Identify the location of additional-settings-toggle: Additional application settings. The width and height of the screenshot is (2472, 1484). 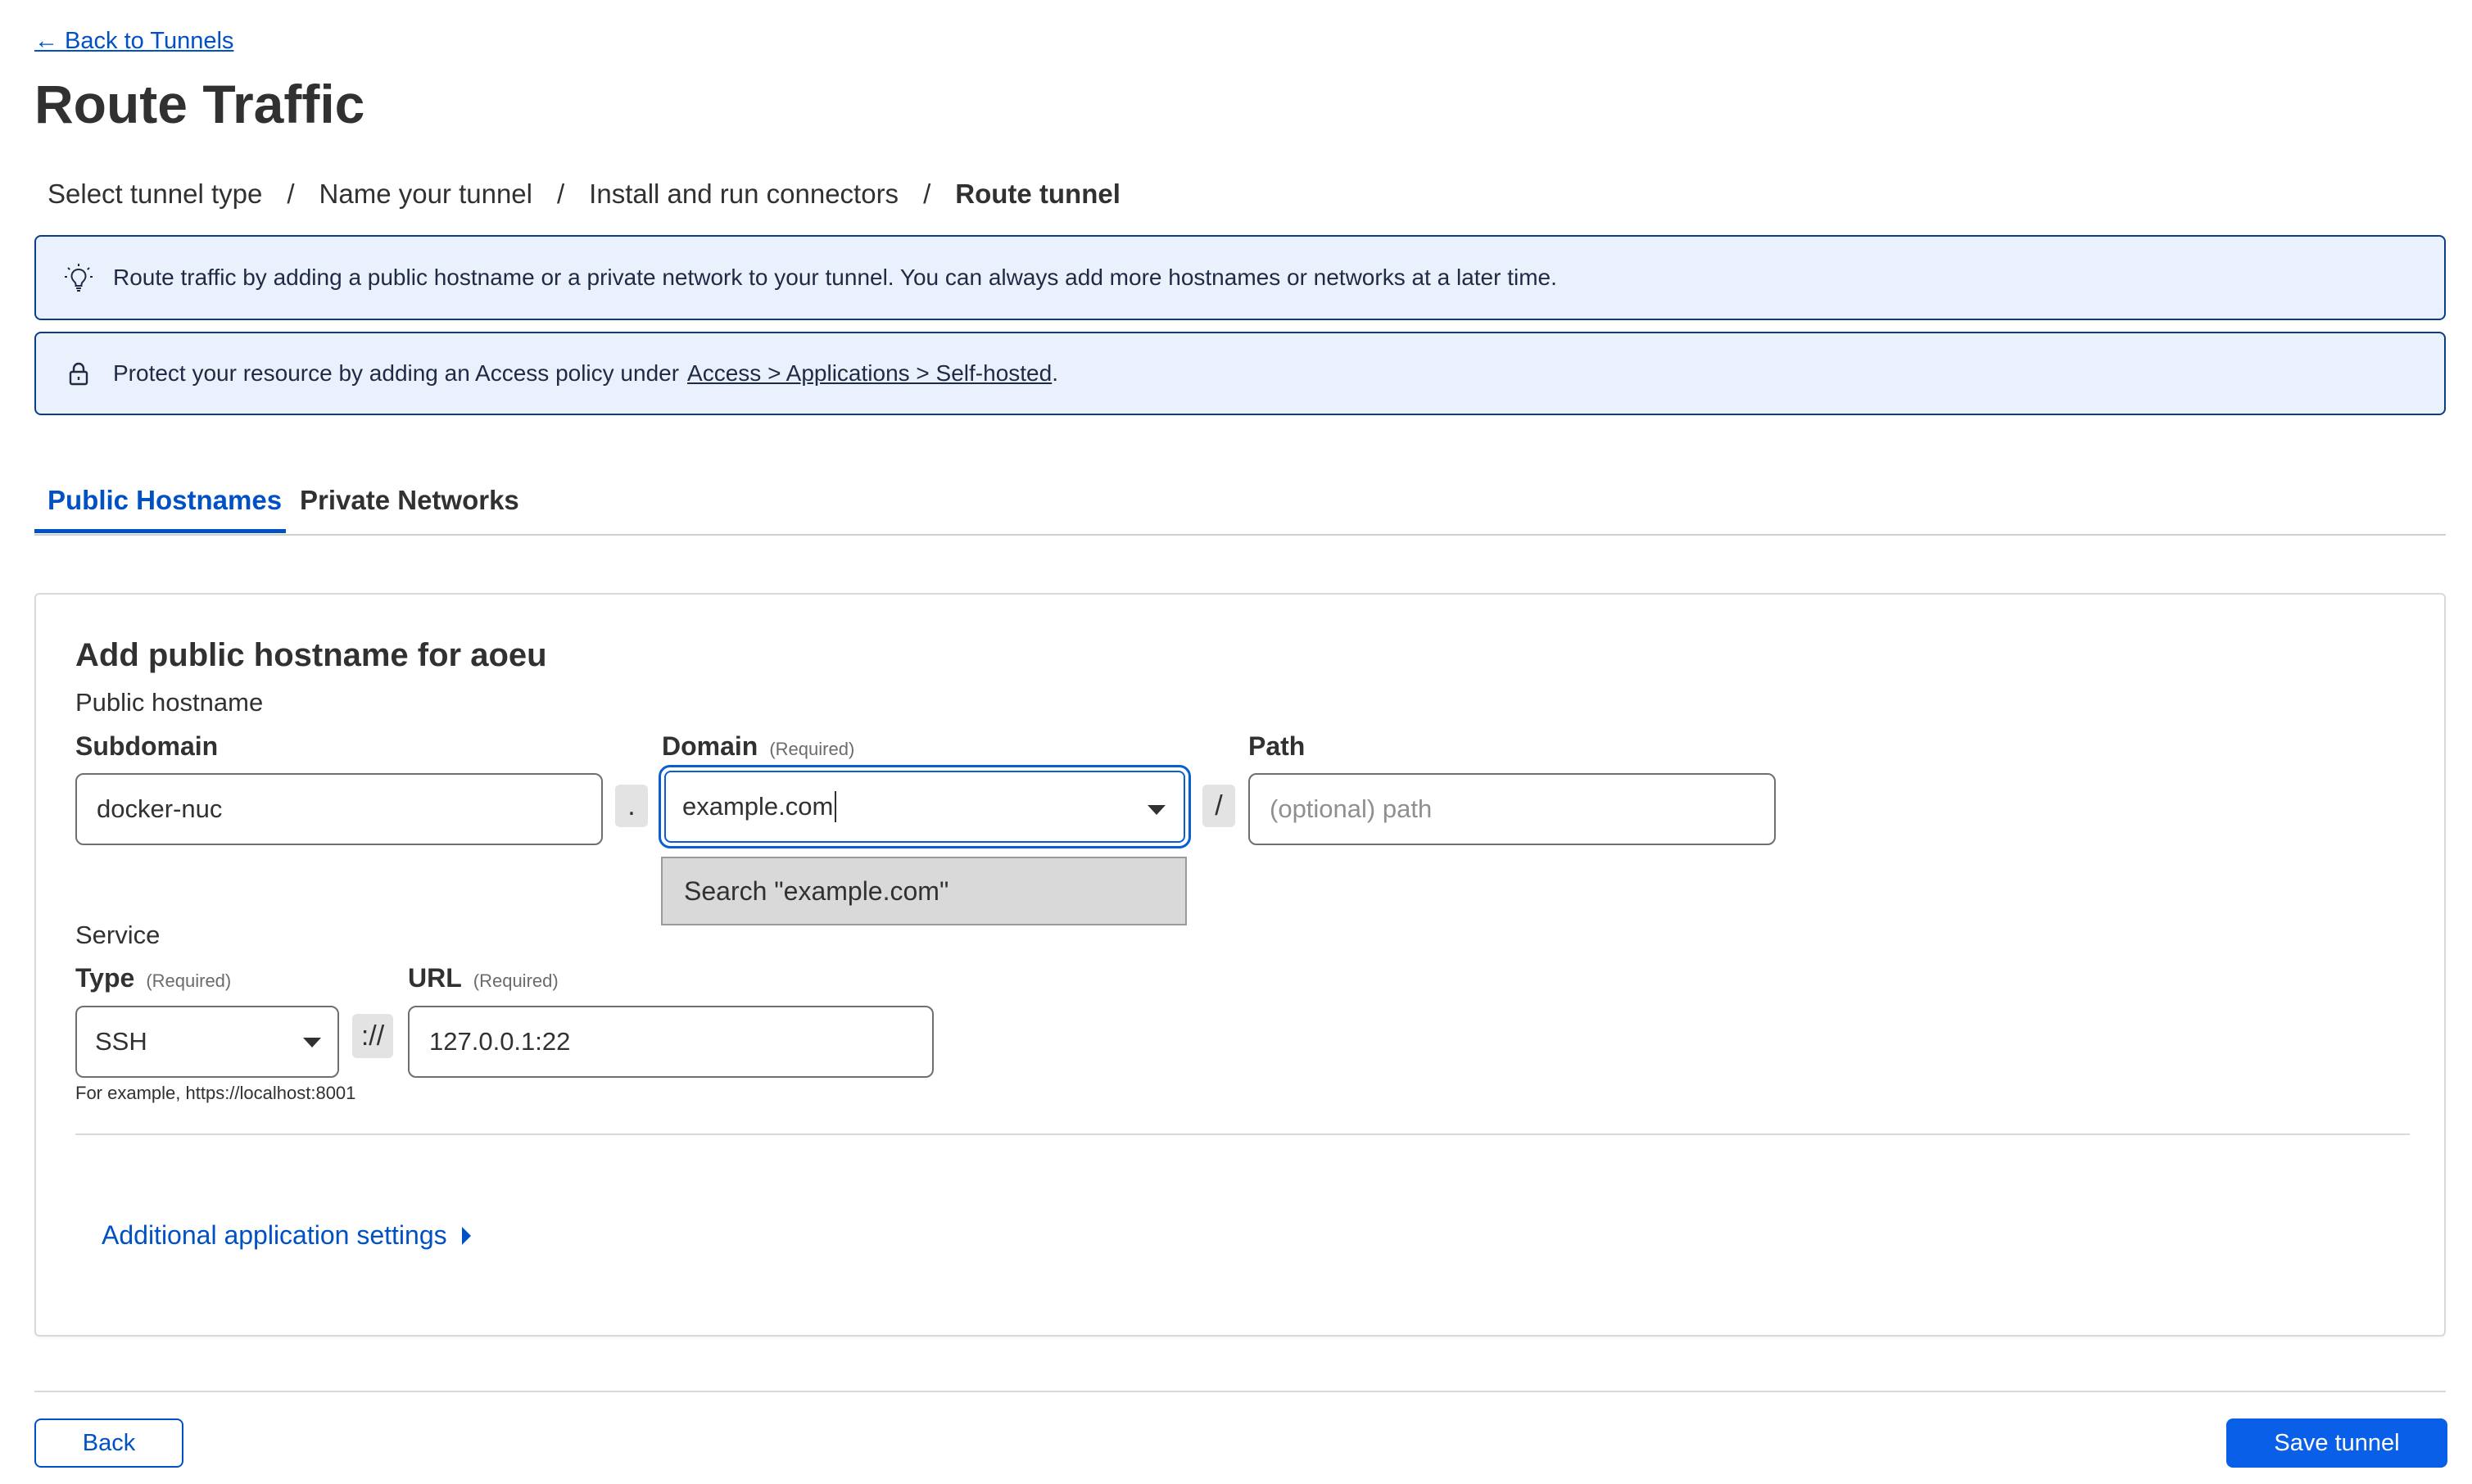
(286, 1235).